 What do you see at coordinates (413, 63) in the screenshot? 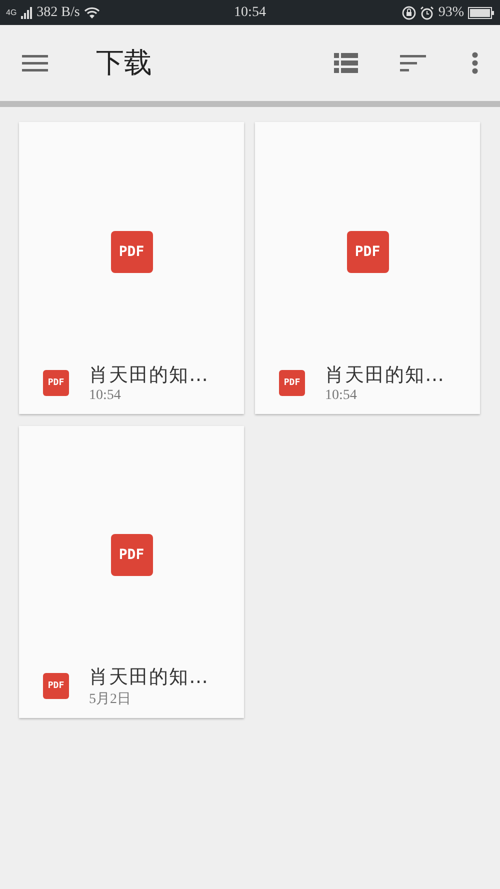
I see `sort-icon` at bounding box center [413, 63].